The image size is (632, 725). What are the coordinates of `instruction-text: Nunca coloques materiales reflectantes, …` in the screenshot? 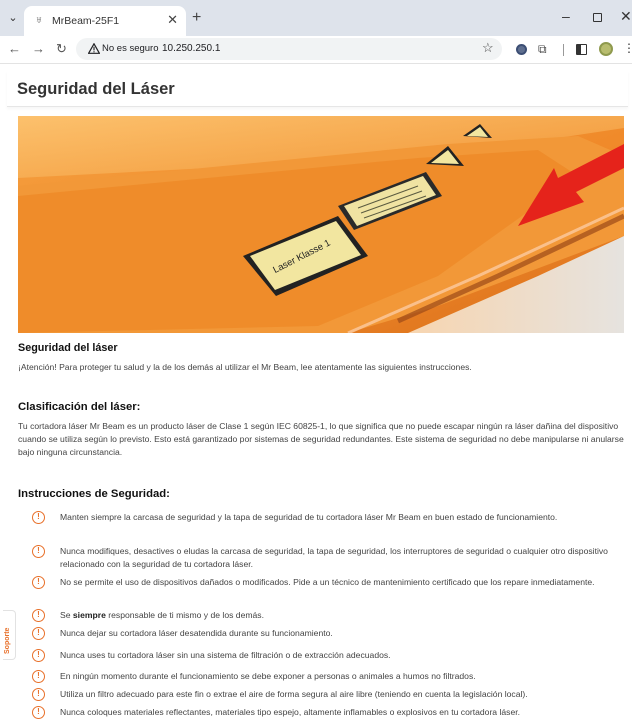 It's located at (290, 712).